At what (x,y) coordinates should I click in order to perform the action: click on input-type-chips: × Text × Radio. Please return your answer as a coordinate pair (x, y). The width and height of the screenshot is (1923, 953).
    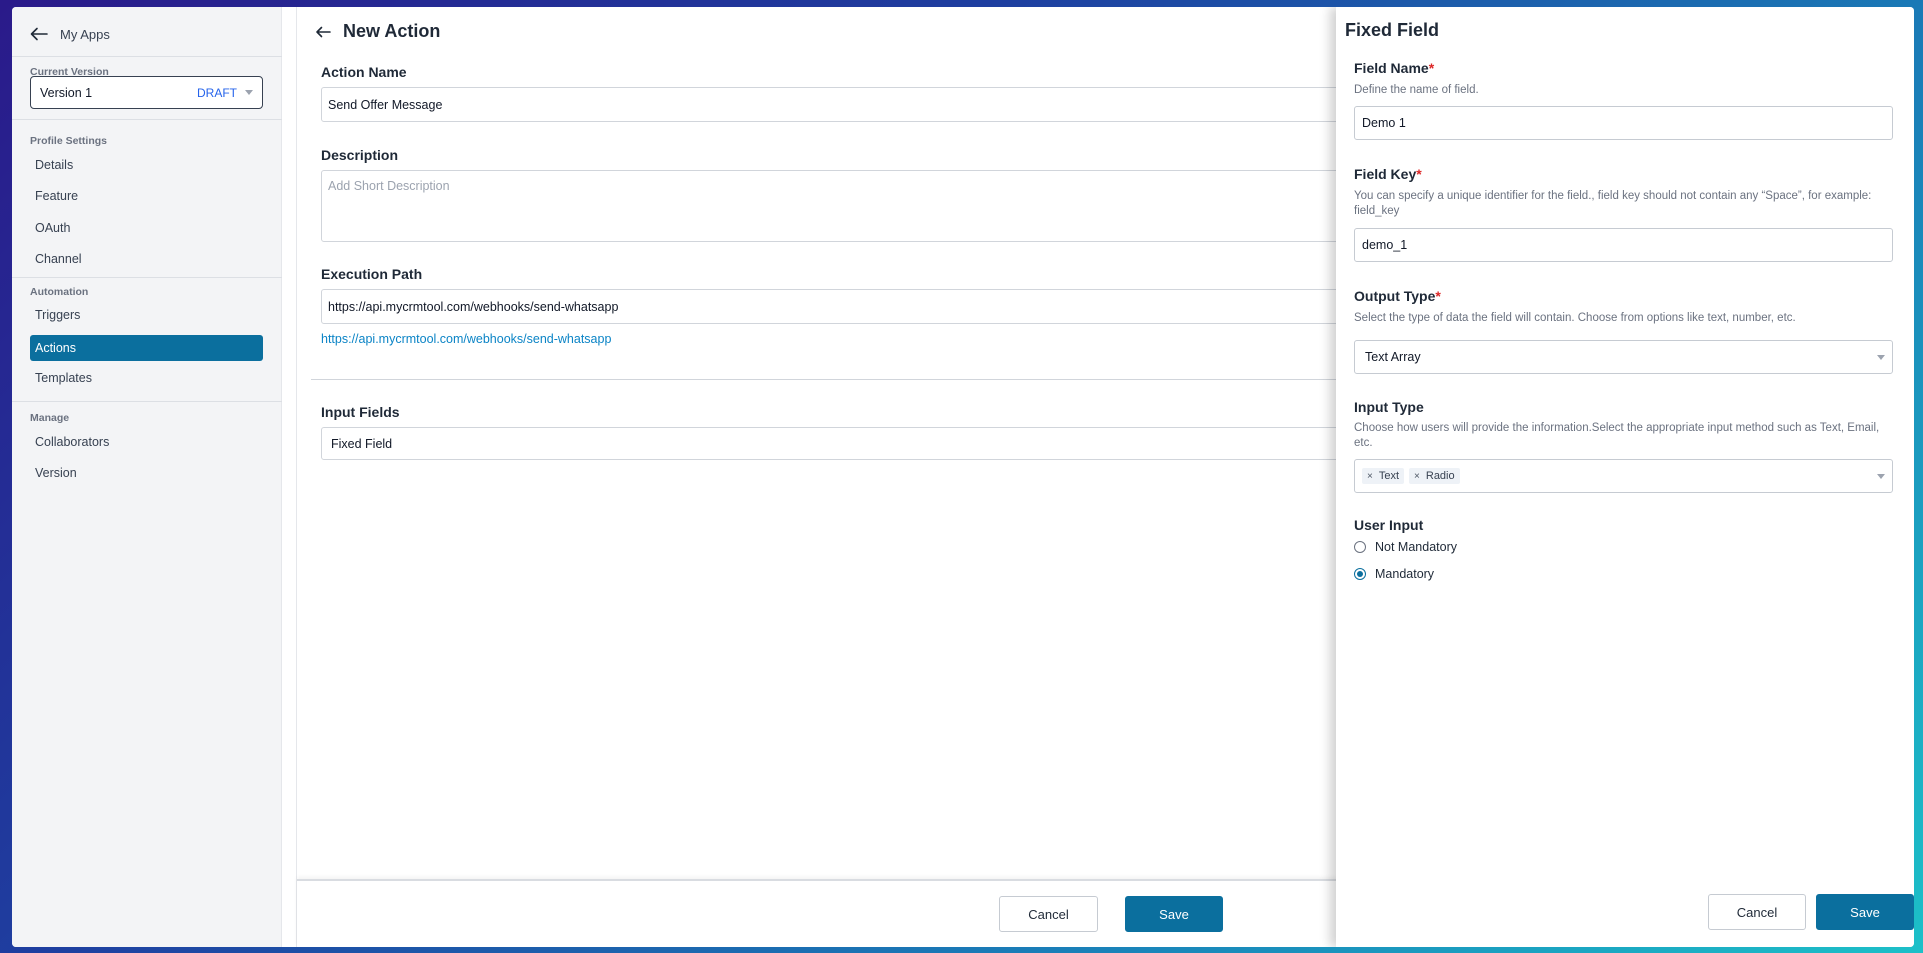
    Looking at the image, I should click on (1619, 476).